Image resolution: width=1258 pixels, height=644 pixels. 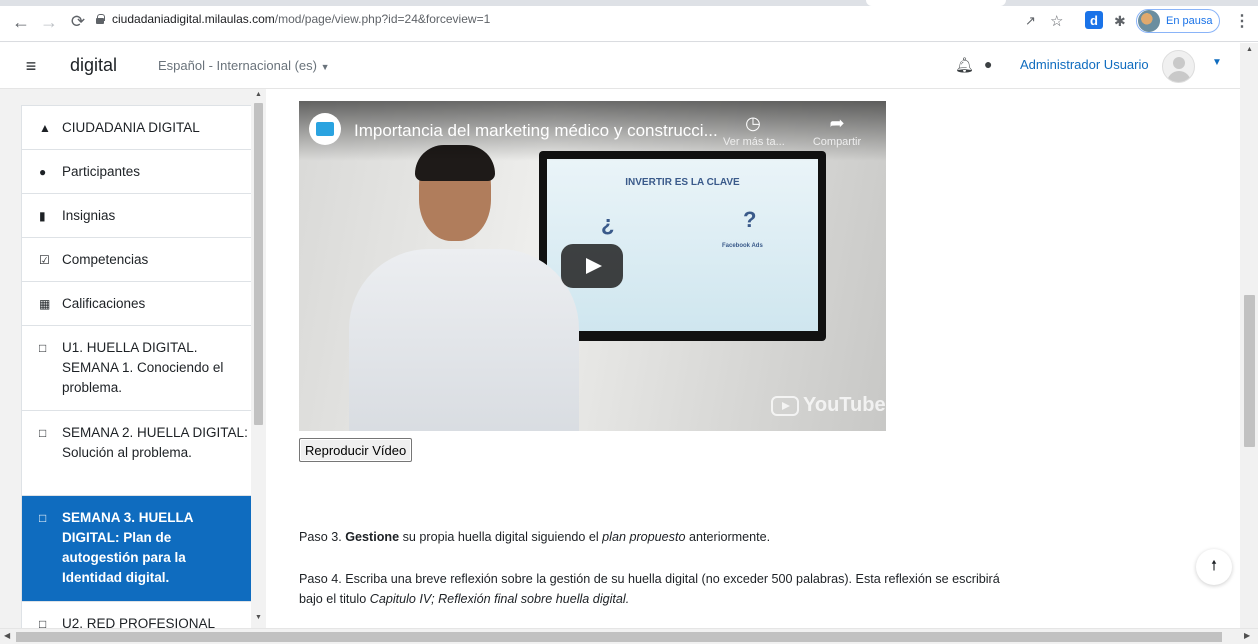 I want to click on extension-d-icon: d, so click(x=1094, y=20).